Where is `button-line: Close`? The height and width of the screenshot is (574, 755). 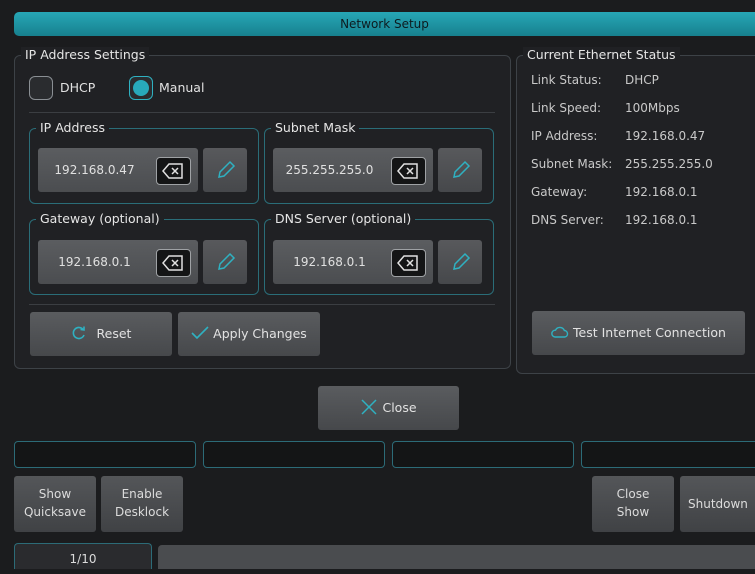 button-line: Close is located at coordinates (633, 494).